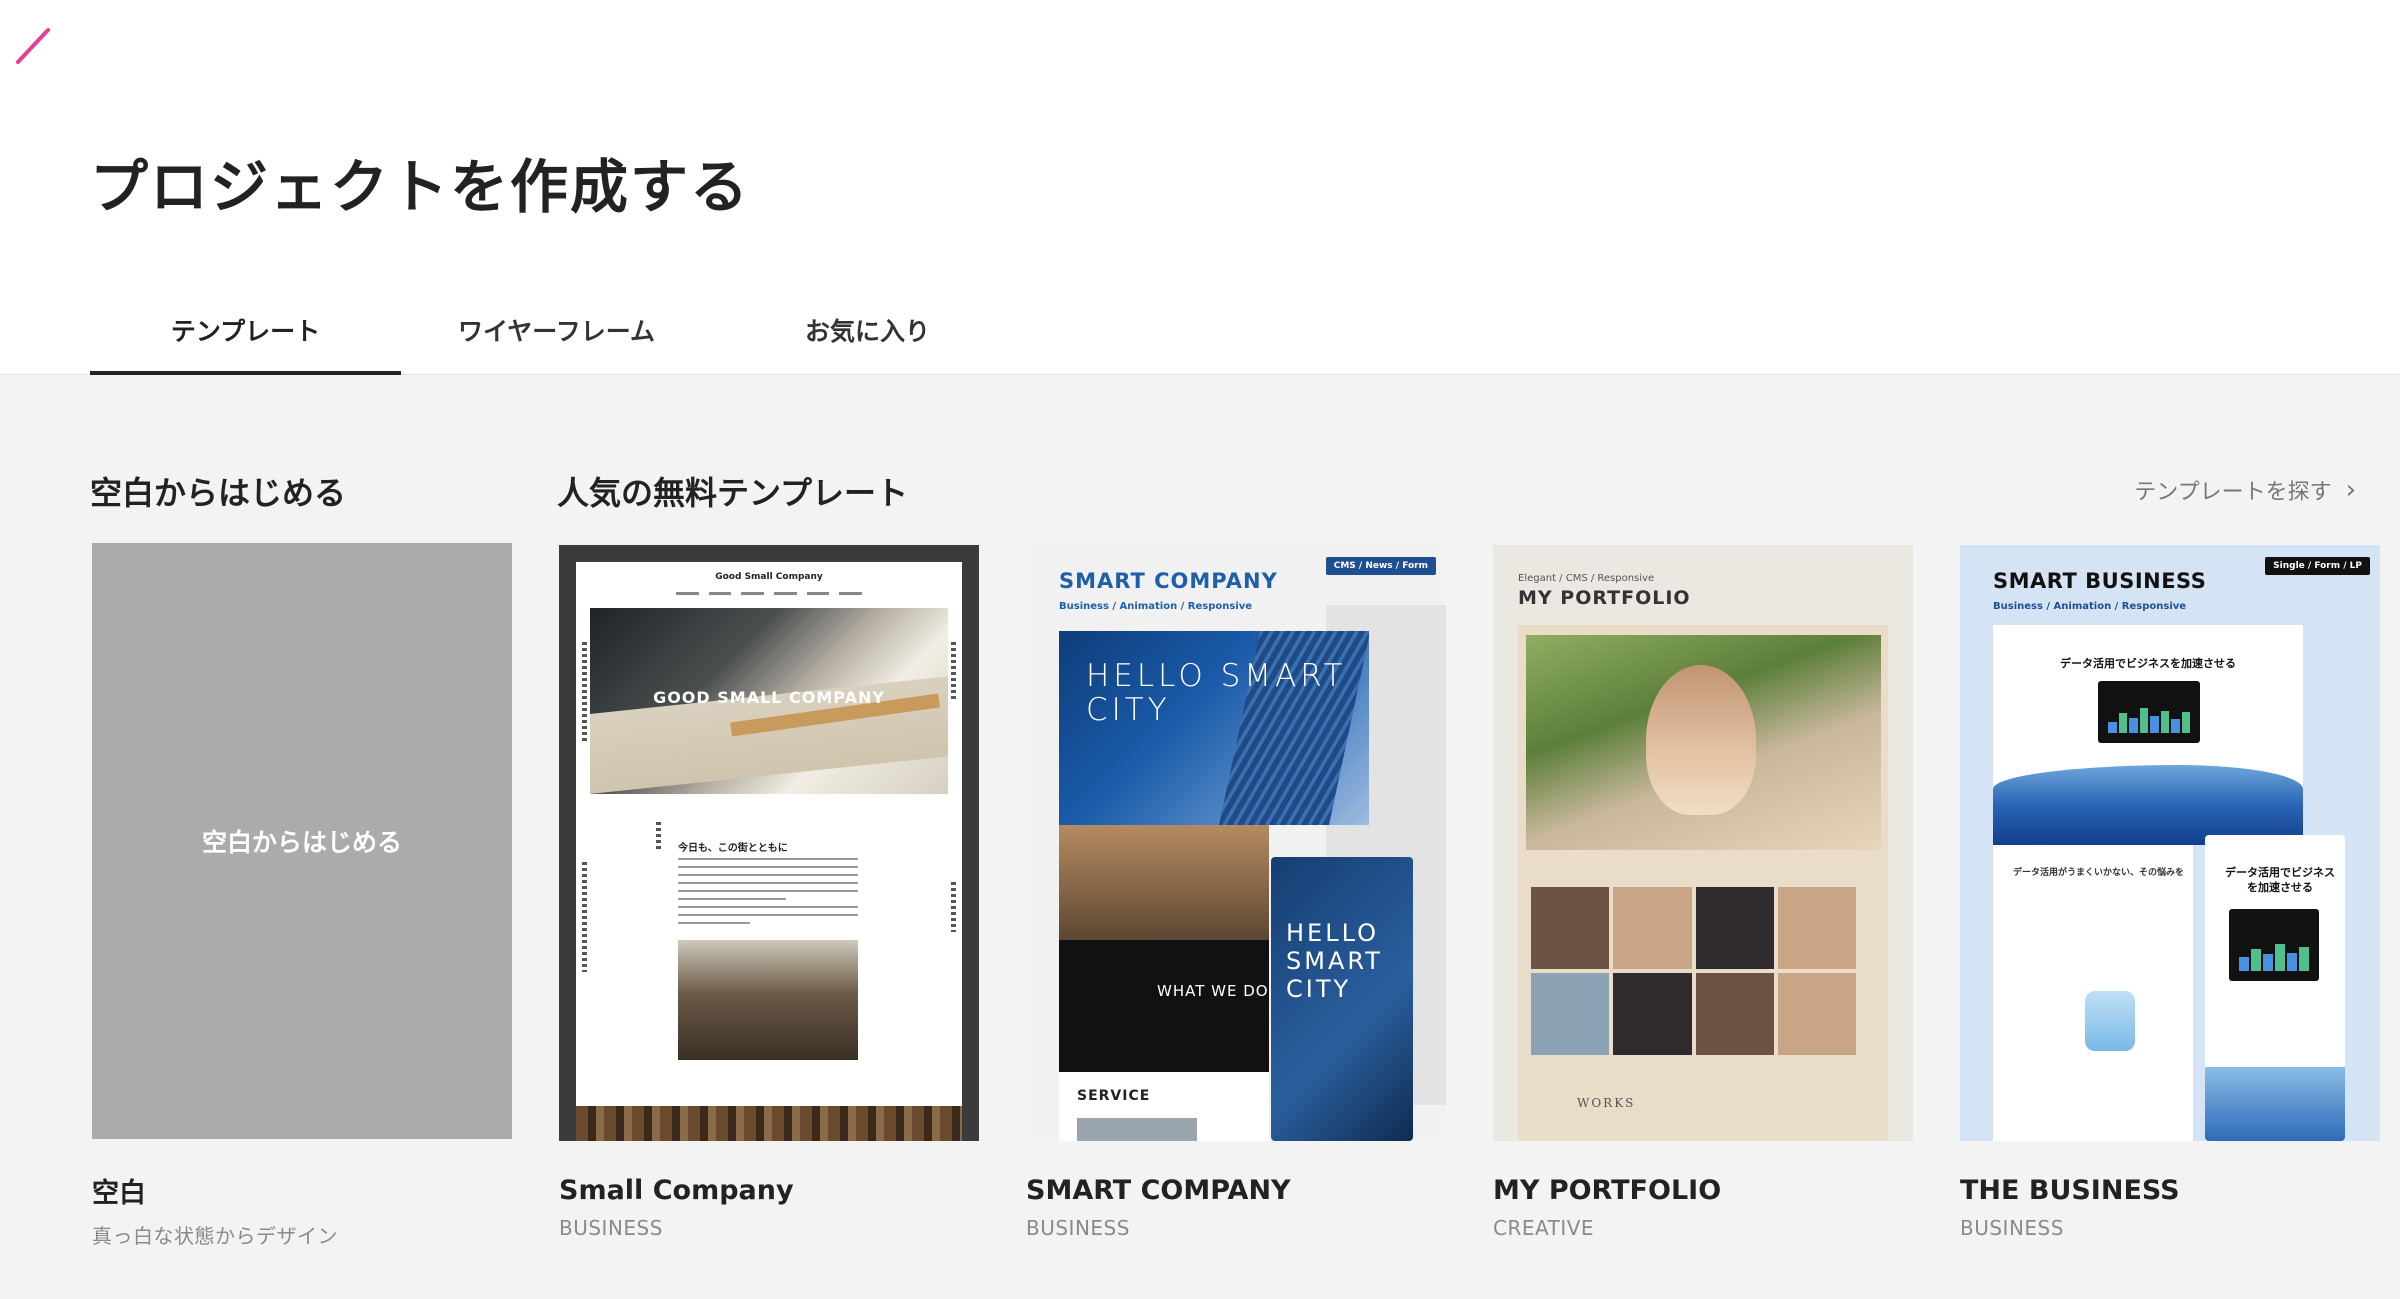 Image resolution: width=2400 pixels, height=1299 pixels. Describe the element at coordinates (2275, 988) in the screenshot. I see `preview-mobile-page: データ活用でビジネスを加速させる` at that location.